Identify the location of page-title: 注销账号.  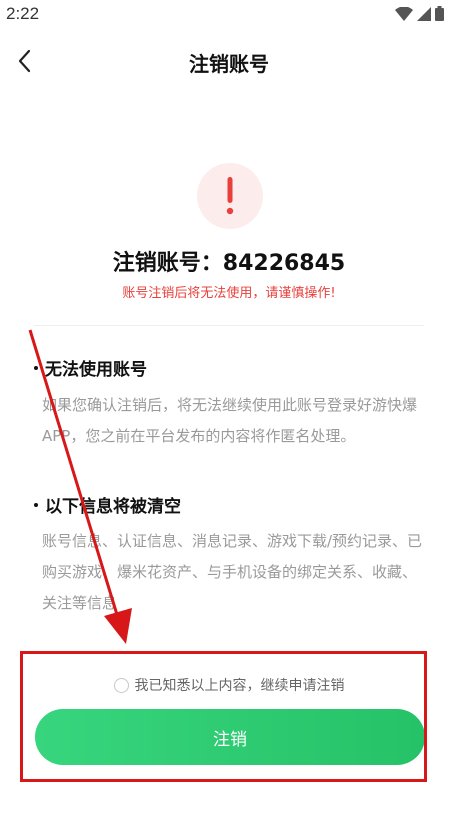
(229, 64).